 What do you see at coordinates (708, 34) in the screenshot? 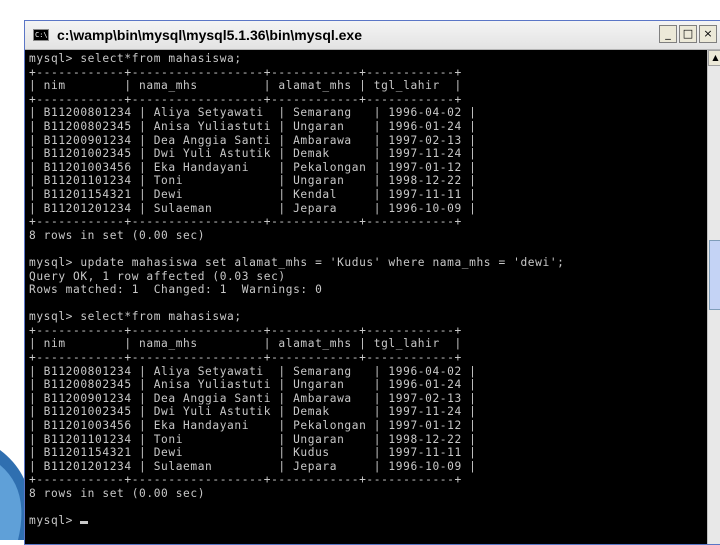
I see `close-button: ×` at bounding box center [708, 34].